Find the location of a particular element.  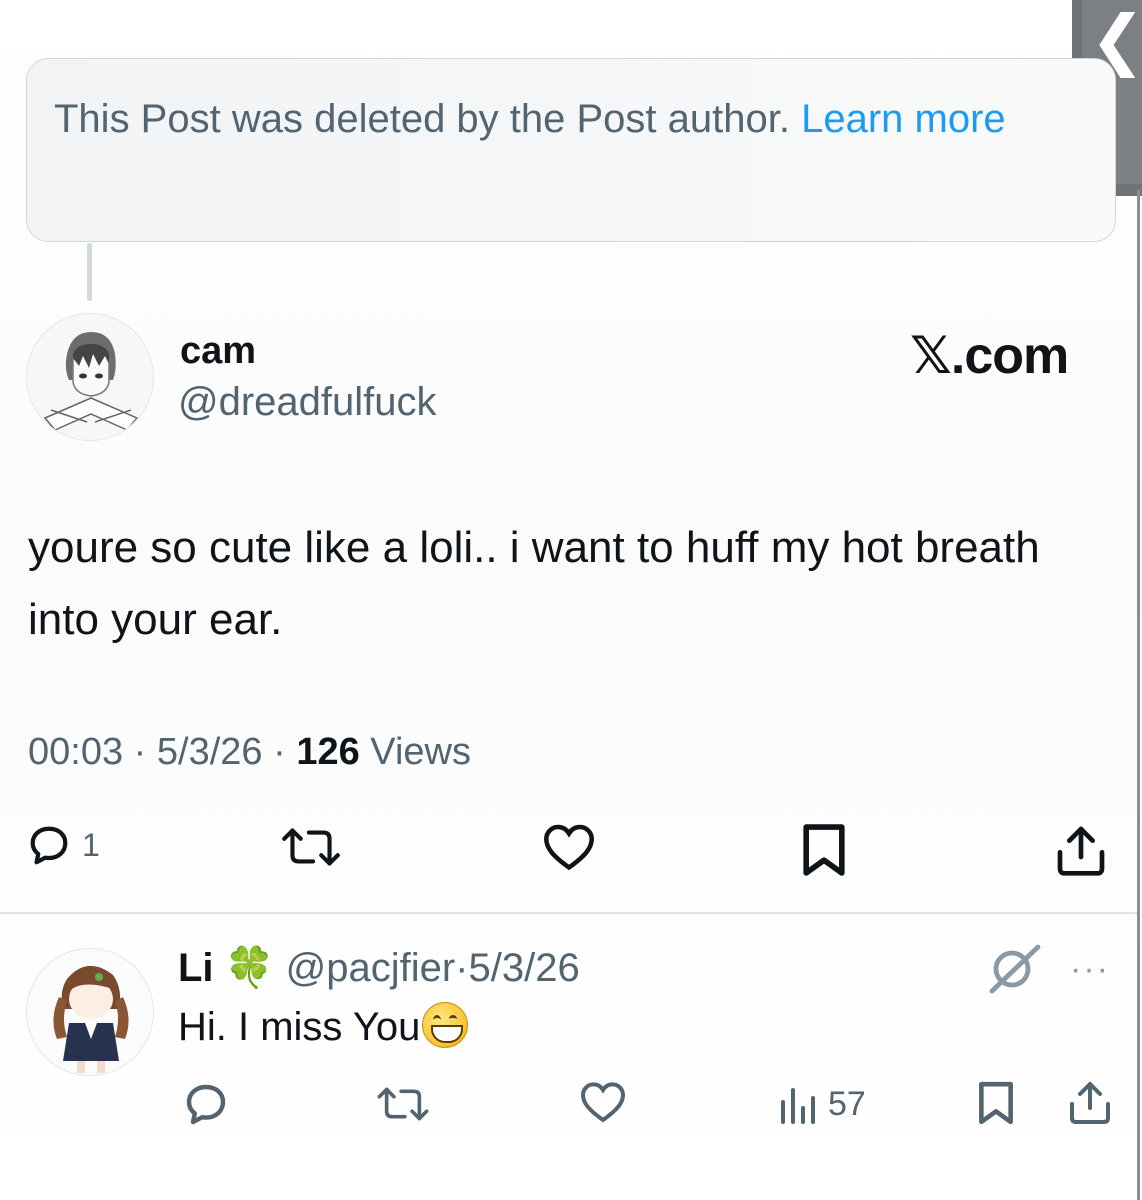

repost-button is located at coordinates (311, 847).